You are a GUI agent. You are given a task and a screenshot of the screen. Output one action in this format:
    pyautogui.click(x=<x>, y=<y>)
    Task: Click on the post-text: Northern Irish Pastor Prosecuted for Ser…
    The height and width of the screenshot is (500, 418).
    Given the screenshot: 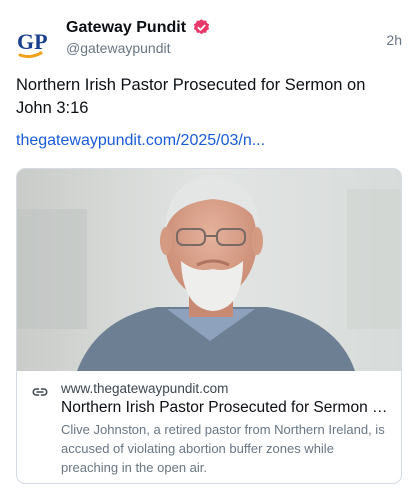 What is the action you would take?
    pyautogui.click(x=191, y=96)
    